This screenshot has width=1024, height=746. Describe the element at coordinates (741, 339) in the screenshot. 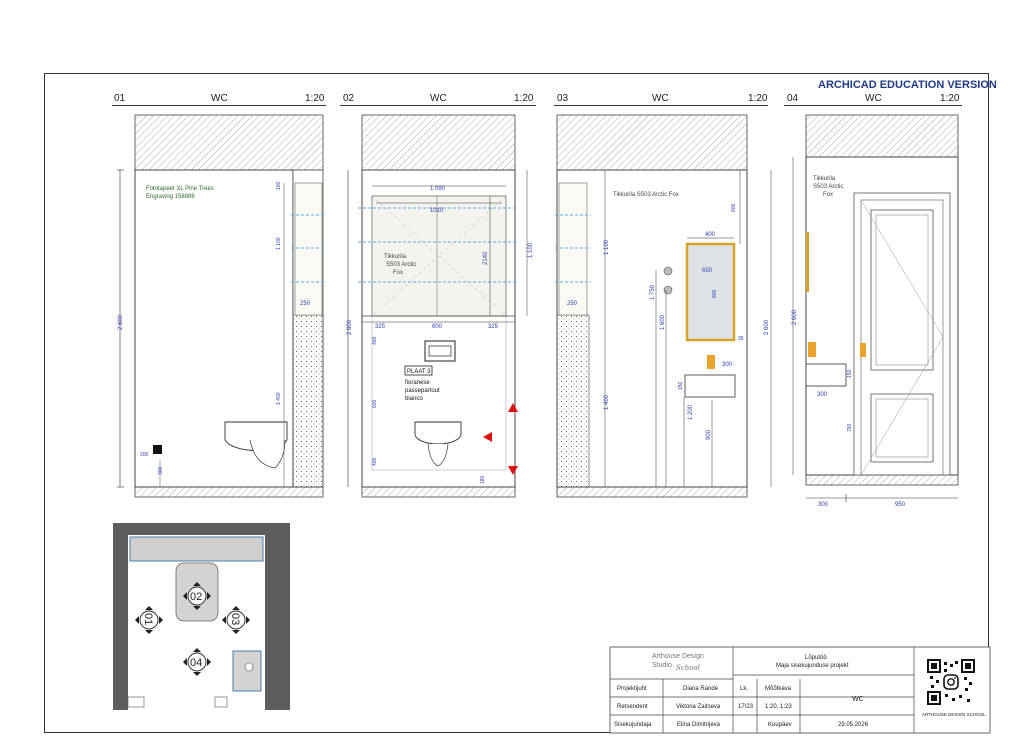

I see `v3-dim-35: 35` at that location.